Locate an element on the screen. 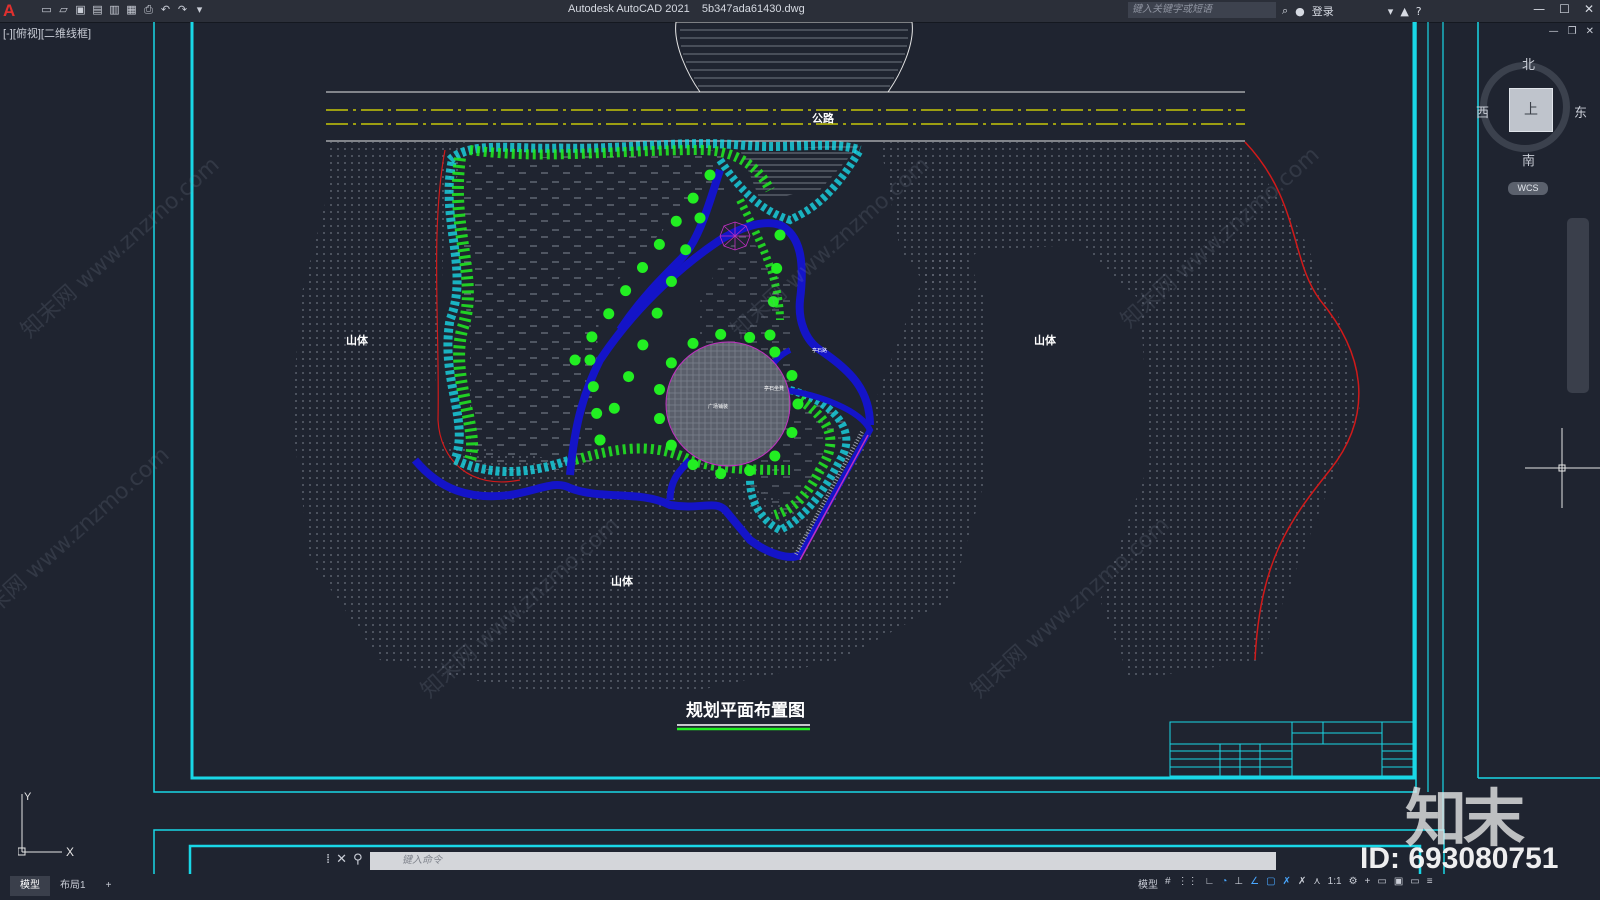  mountain-label-left: 山体 is located at coordinates (357, 340).